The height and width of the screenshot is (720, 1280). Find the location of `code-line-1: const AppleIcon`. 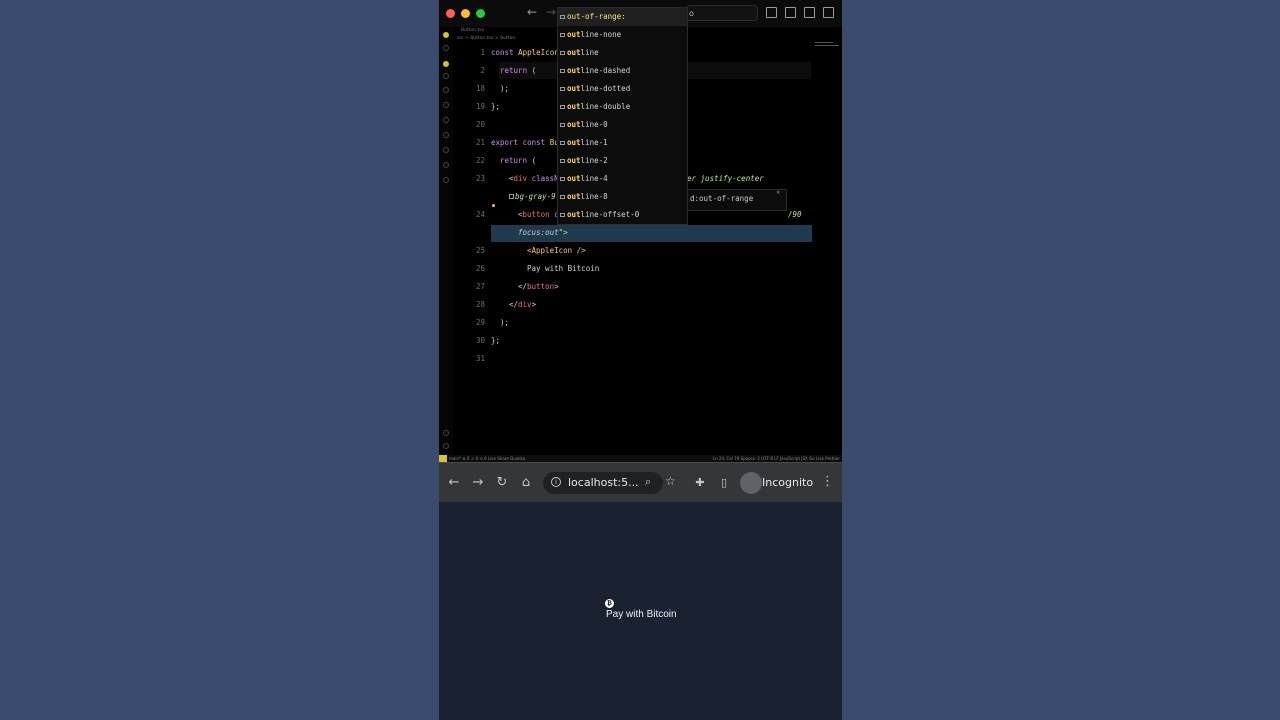

code-line-1: const AppleIcon is located at coordinates (525, 52).